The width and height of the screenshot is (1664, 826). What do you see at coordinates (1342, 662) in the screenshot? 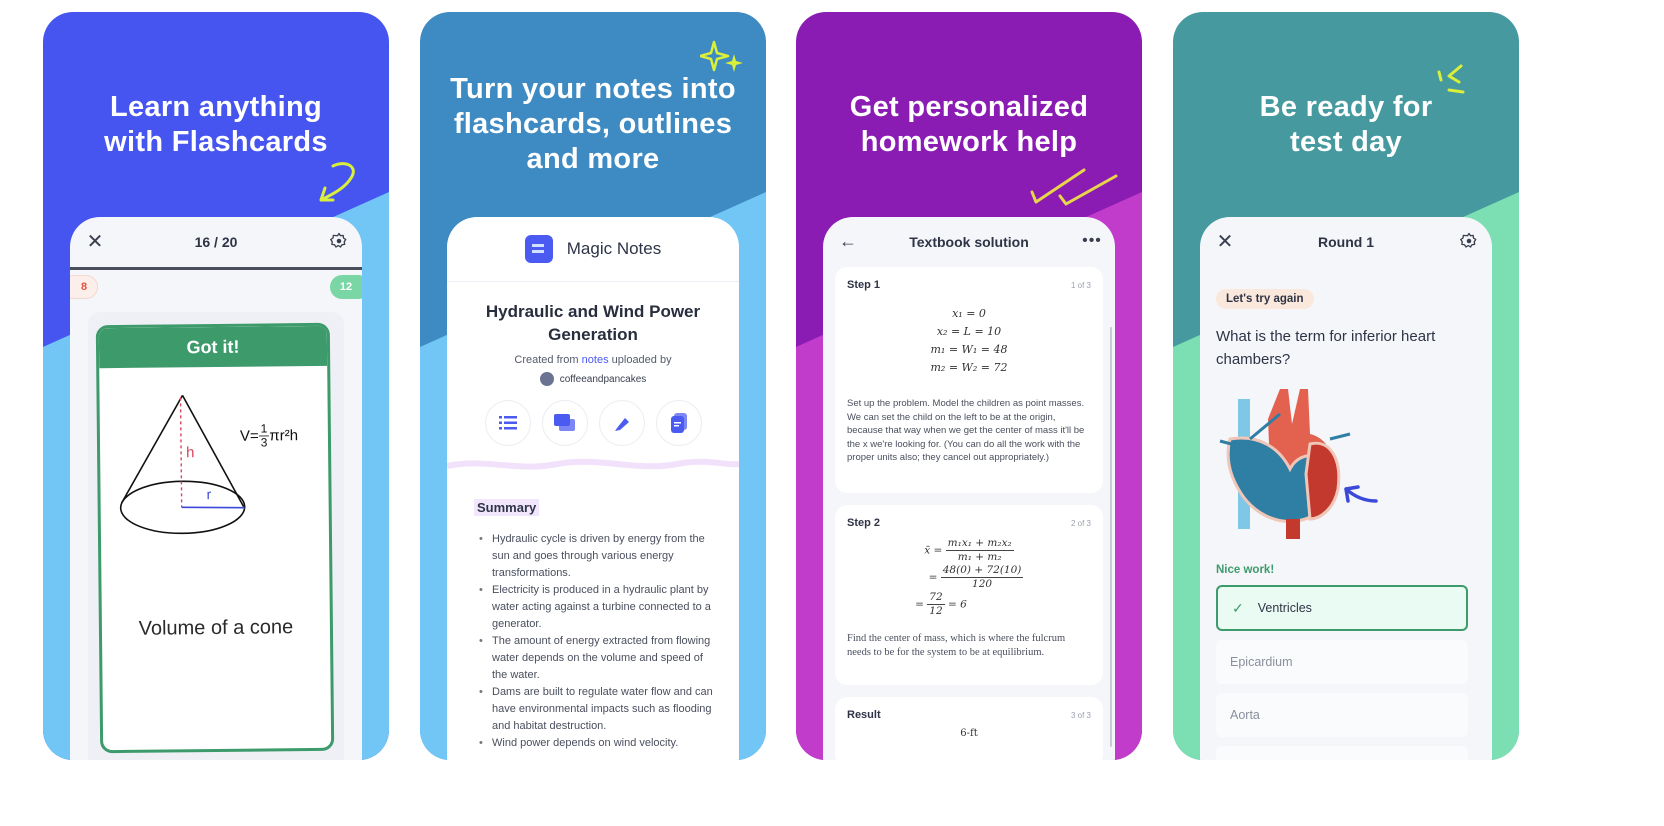
I see `answer-option: Epicardium` at bounding box center [1342, 662].